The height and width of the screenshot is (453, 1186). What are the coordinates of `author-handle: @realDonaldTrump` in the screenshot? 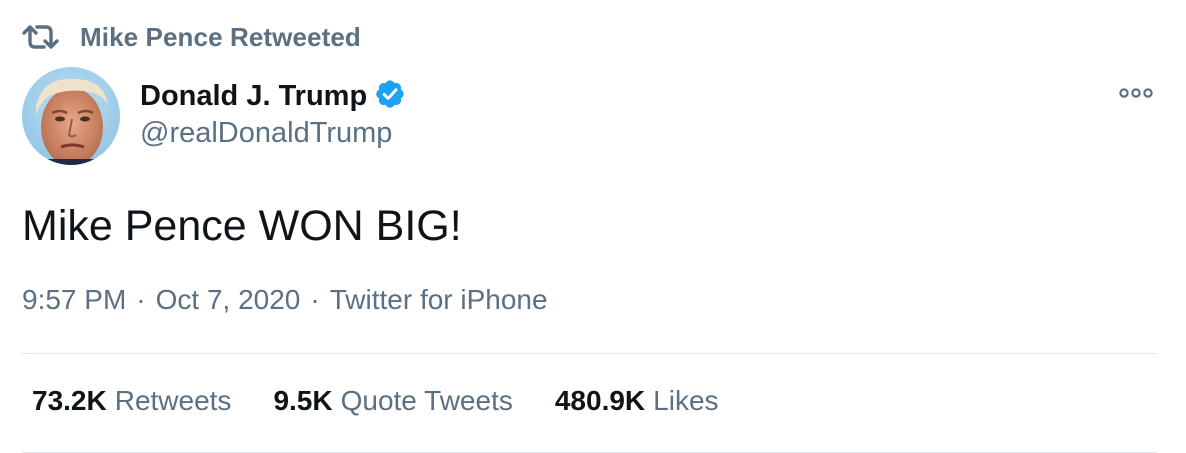 It's located at (266, 133).